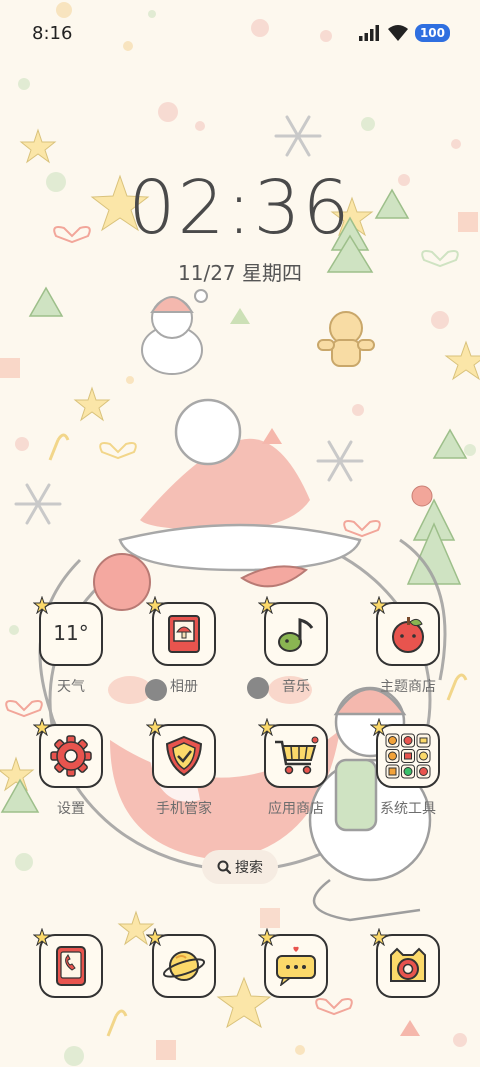 The height and width of the screenshot is (1067, 480). What do you see at coordinates (408, 687) in the screenshot?
I see `app-label: 主题商店` at bounding box center [408, 687].